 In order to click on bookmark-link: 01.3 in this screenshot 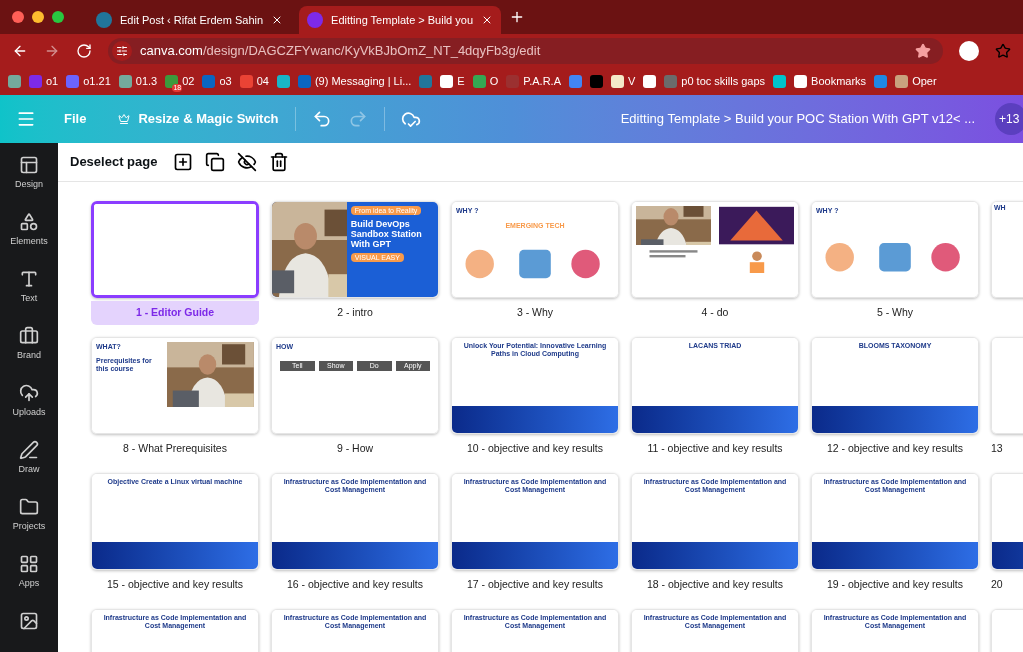, I will do `click(146, 81)`.